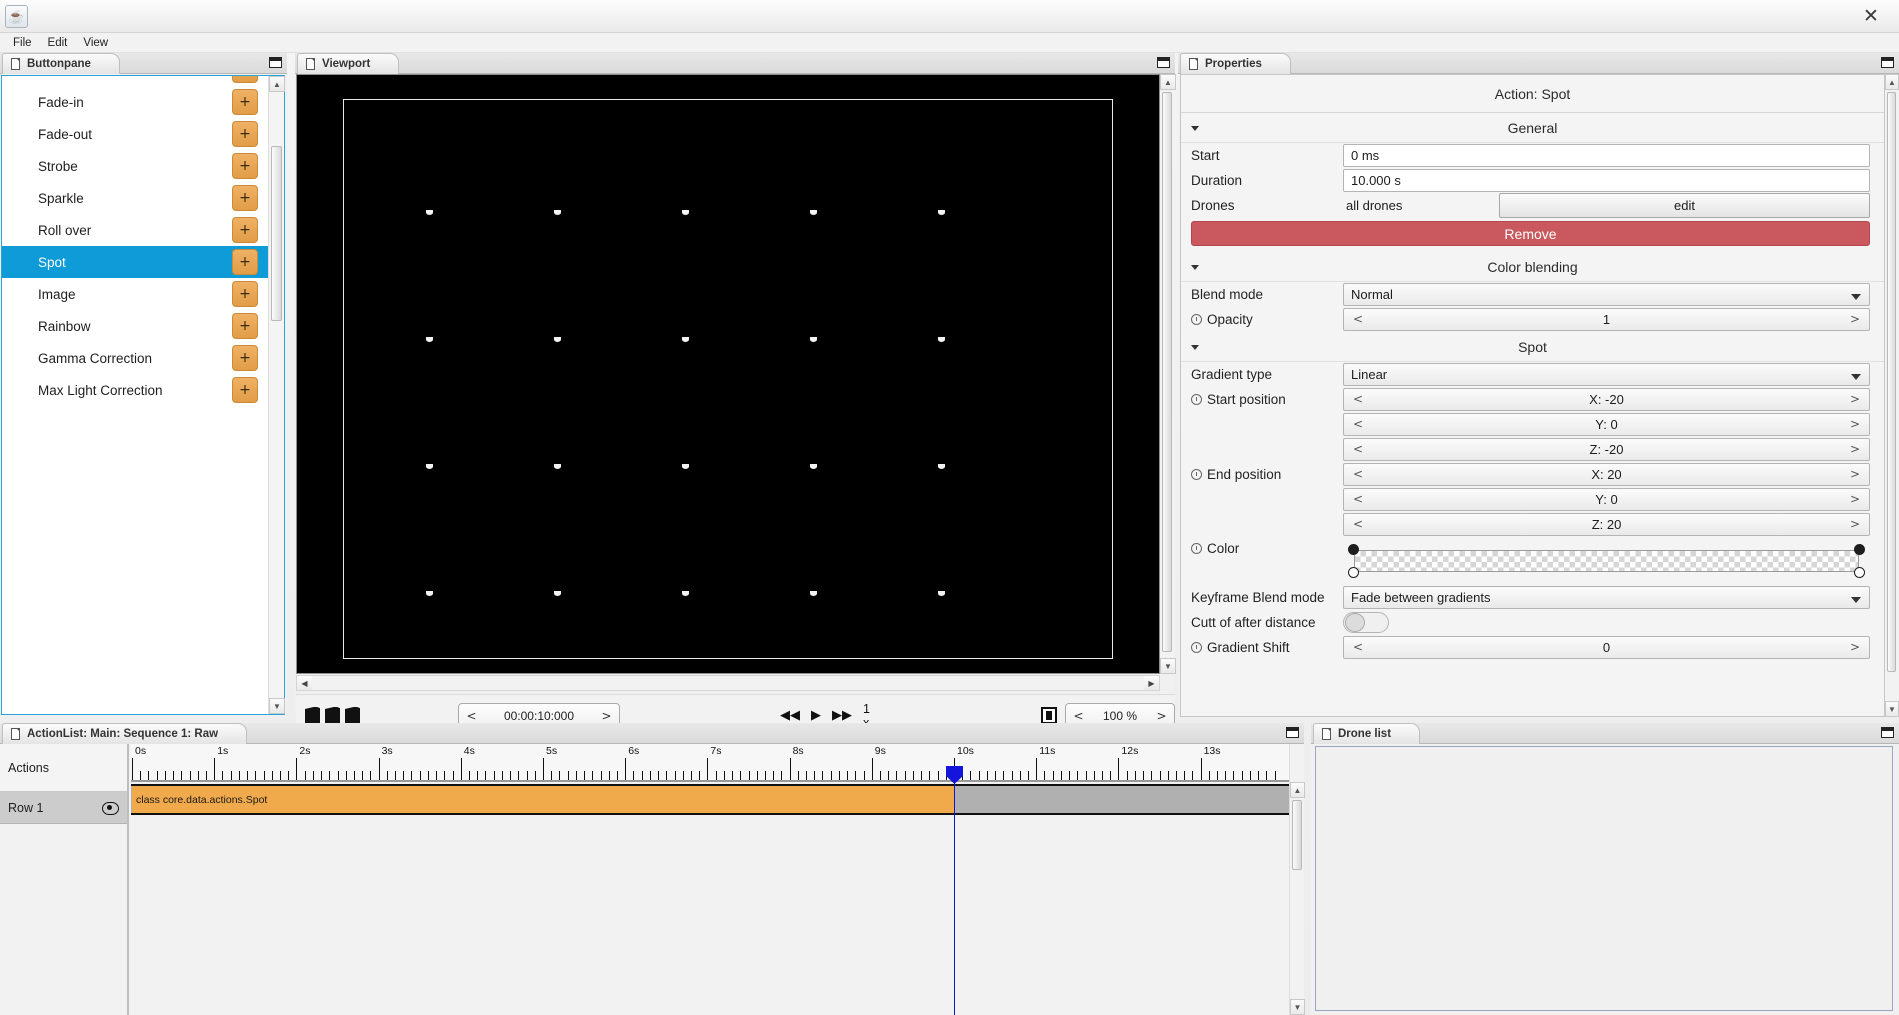 The width and height of the screenshot is (1899, 1015). What do you see at coordinates (135, 230) in the screenshot?
I see `action-type-item-roll-over: Roll over +` at bounding box center [135, 230].